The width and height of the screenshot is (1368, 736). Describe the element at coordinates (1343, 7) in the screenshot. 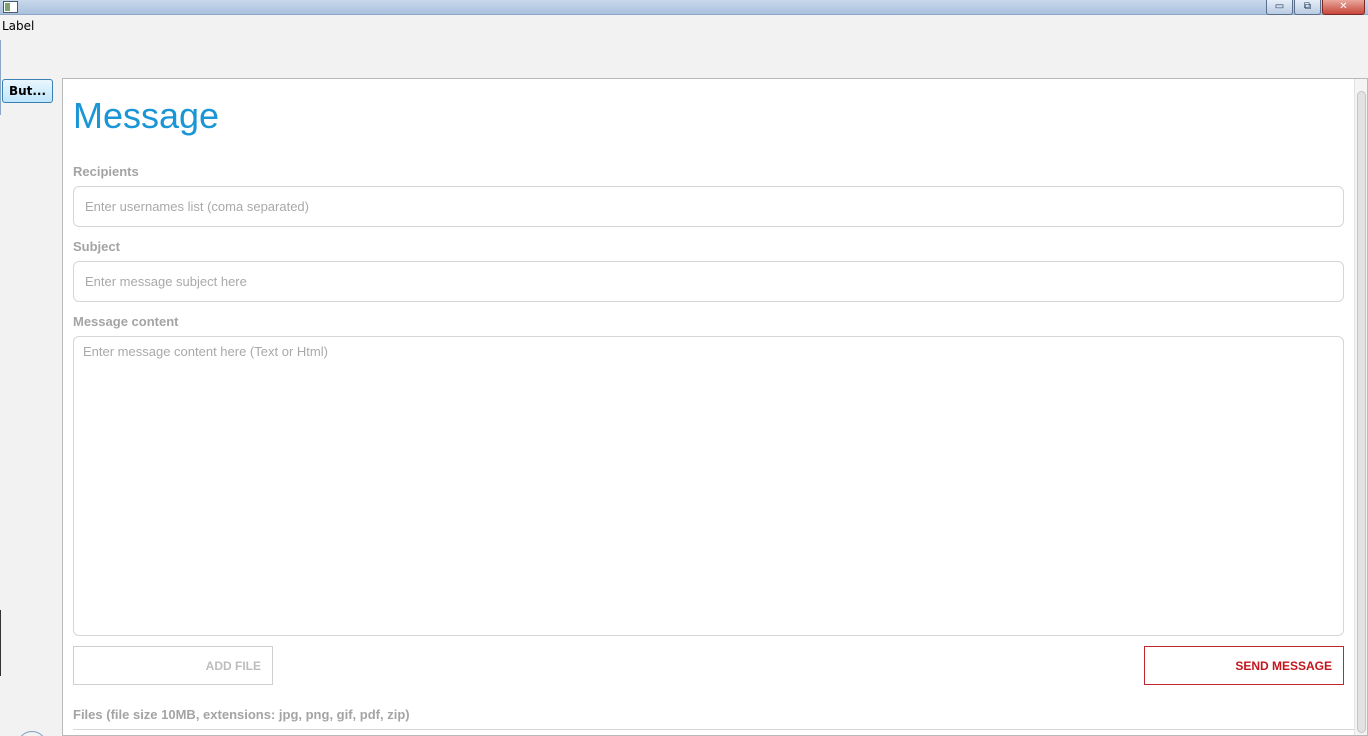

I see `close-icon: ✕` at that location.